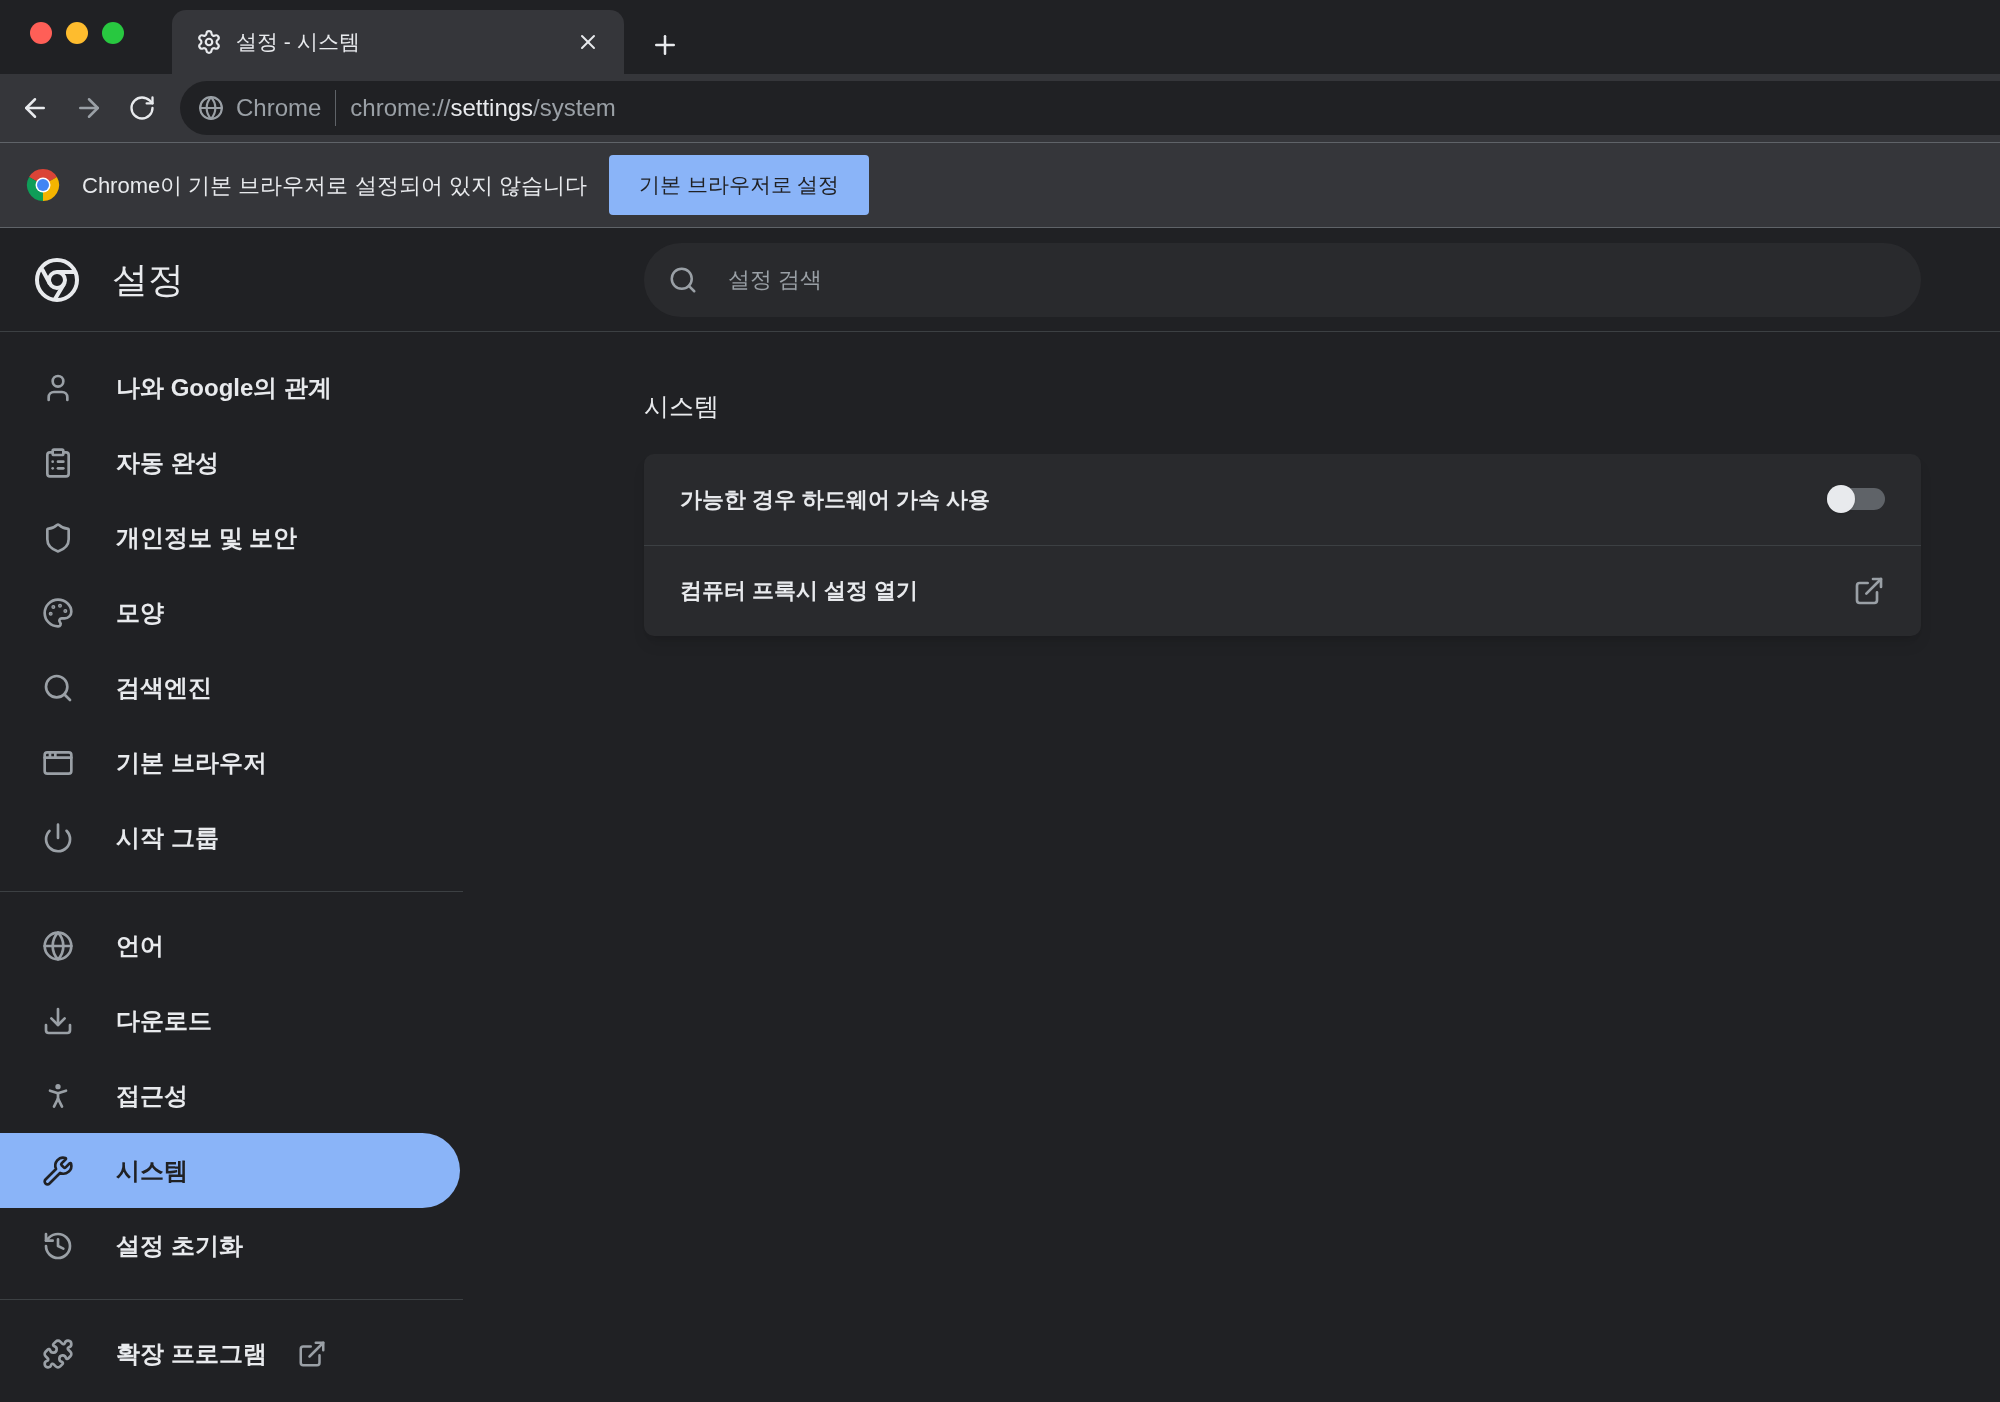 This screenshot has width=2000, height=1402. What do you see at coordinates (148, 279) in the screenshot?
I see `settings-title: 설정` at bounding box center [148, 279].